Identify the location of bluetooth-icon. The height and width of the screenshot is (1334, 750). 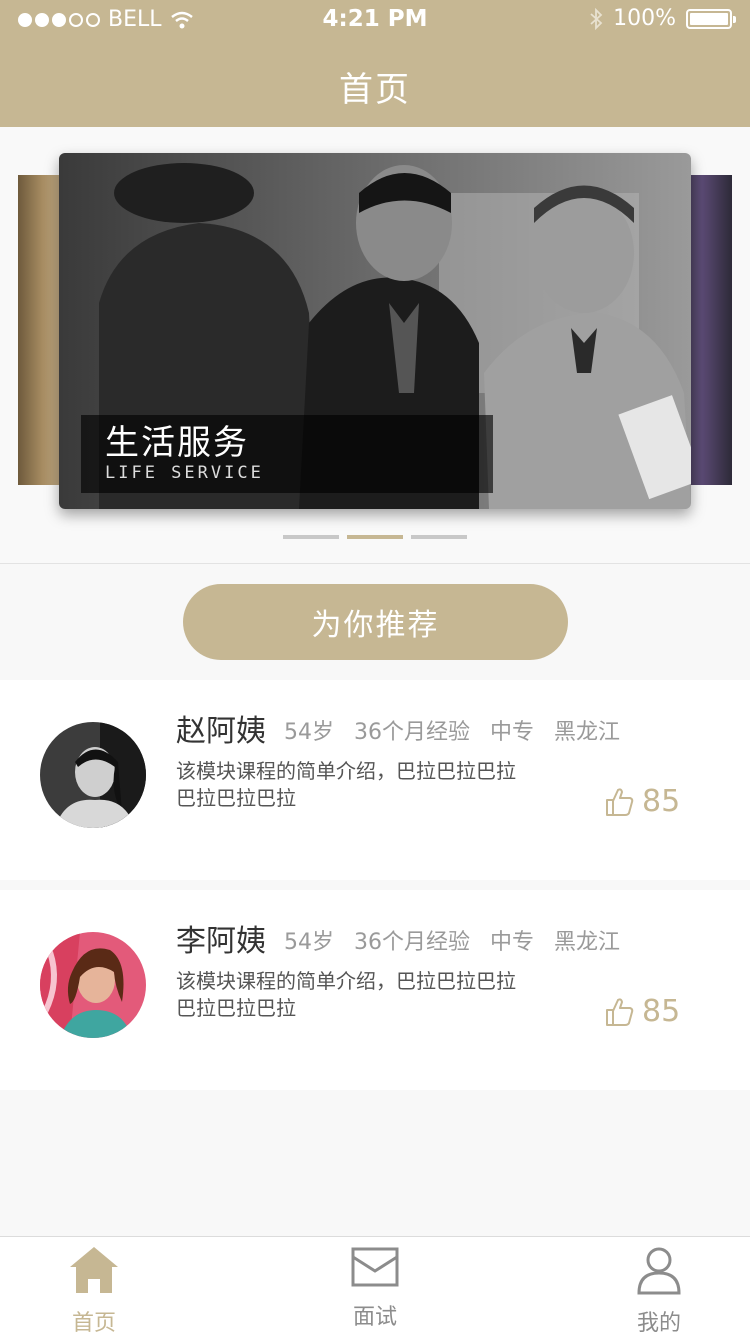
(596, 18).